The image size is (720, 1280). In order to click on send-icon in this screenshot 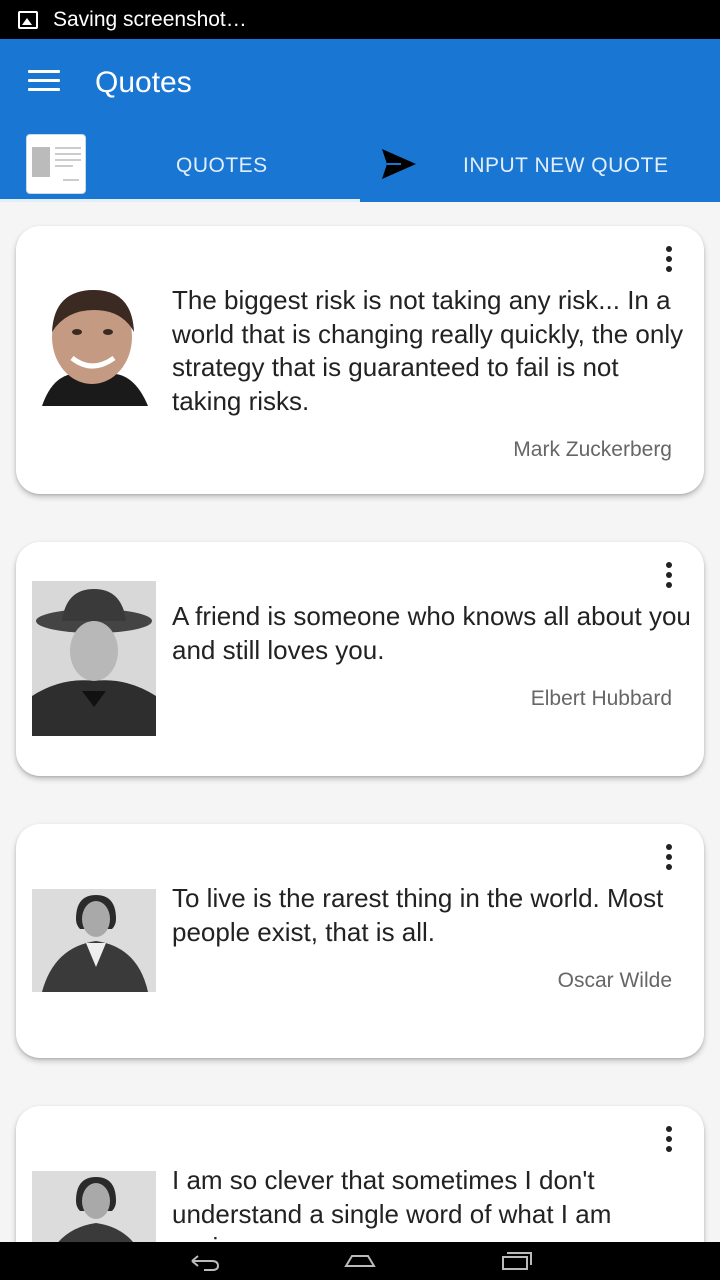, I will do `click(399, 164)`.